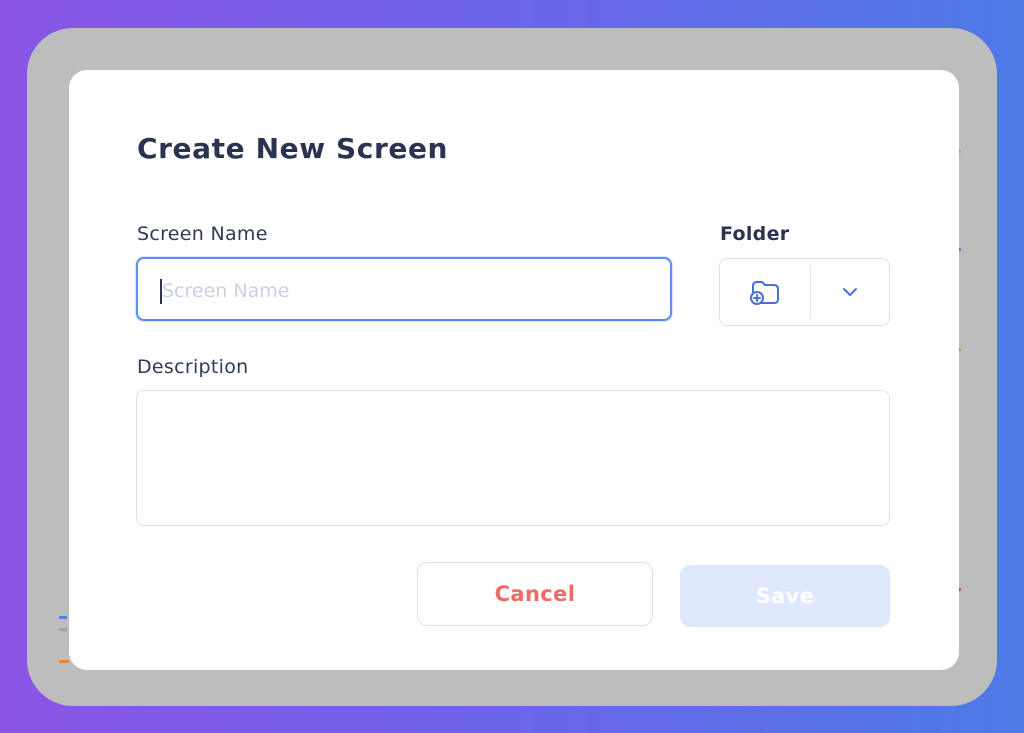 Image resolution: width=1024 pixels, height=733 pixels. What do you see at coordinates (202, 234) in the screenshot?
I see `screen-name-label: Screen Name` at bounding box center [202, 234].